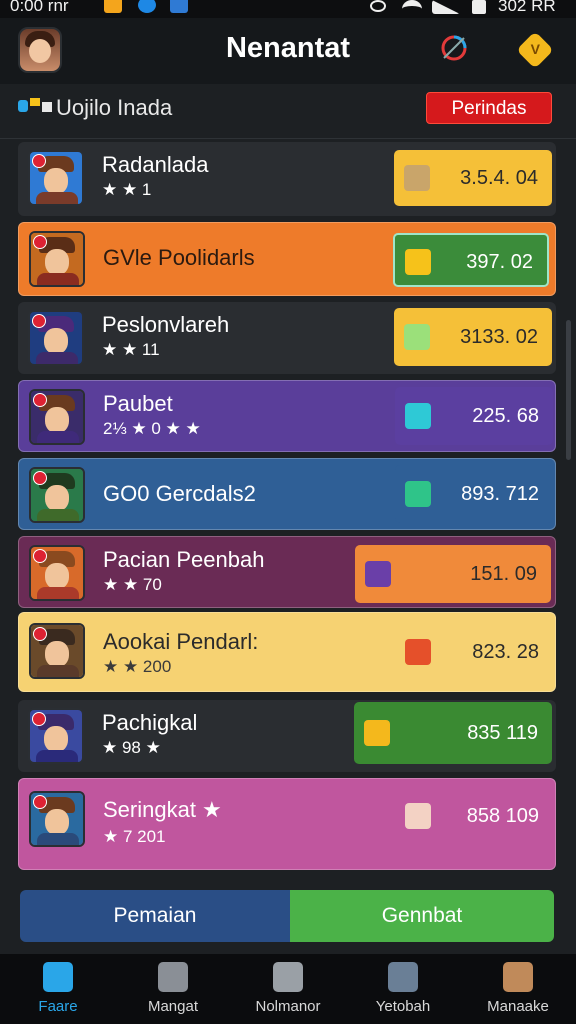  What do you see at coordinates (137, 666) in the screenshot?
I see `player-rating: ★ ★ 200` at bounding box center [137, 666].